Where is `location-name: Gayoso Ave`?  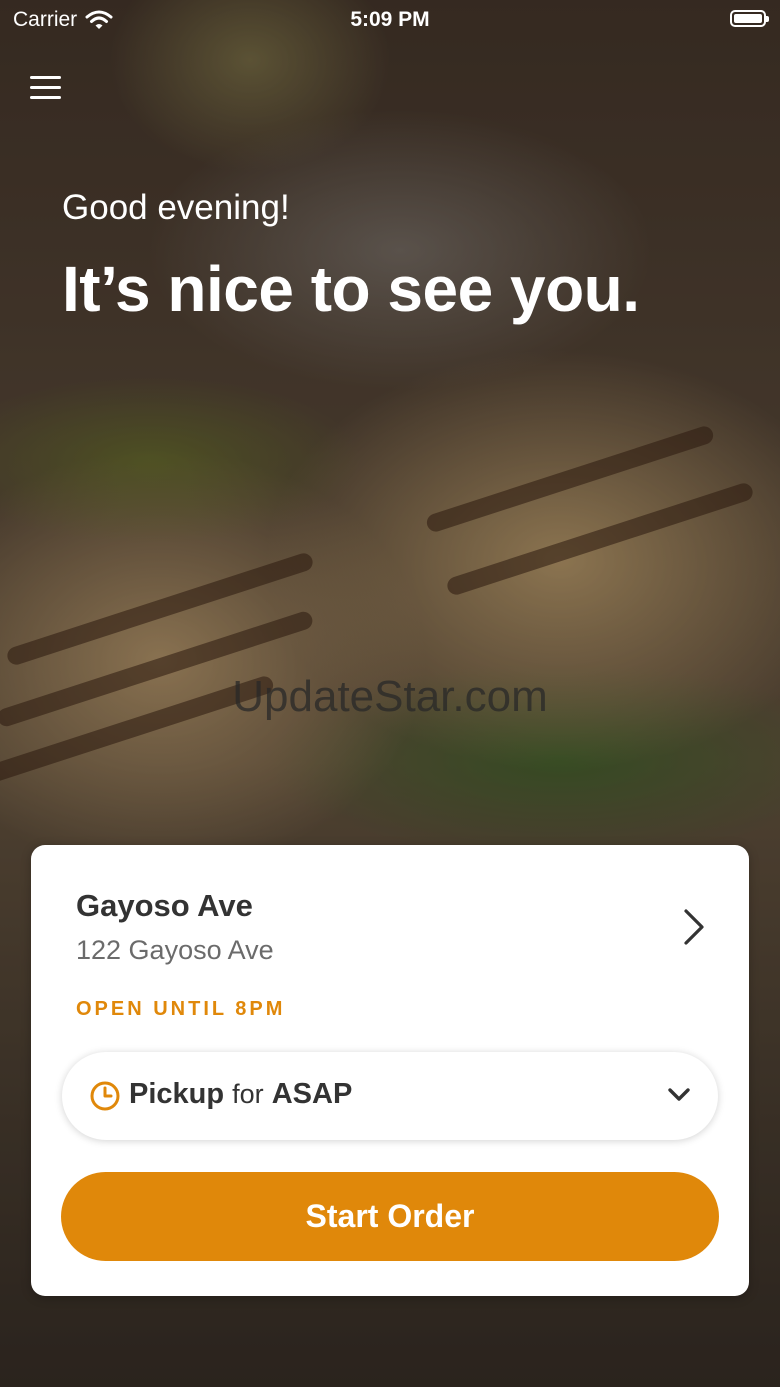 location-name: Gayoso Ave is located at coordinates (164, 905).